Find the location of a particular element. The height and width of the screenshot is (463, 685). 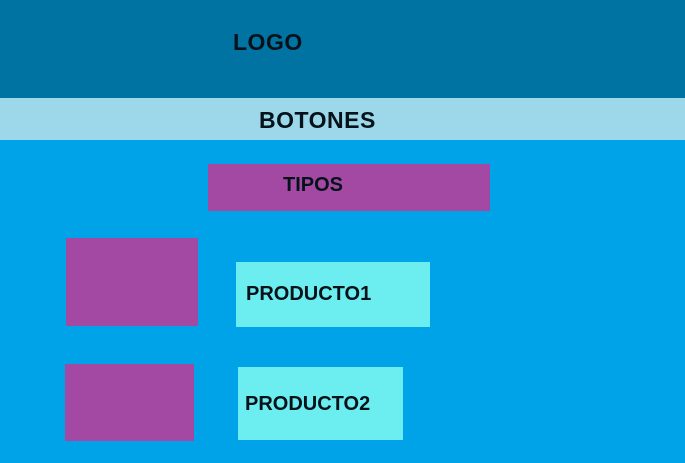

types-box is located at coordinates (349, 187).